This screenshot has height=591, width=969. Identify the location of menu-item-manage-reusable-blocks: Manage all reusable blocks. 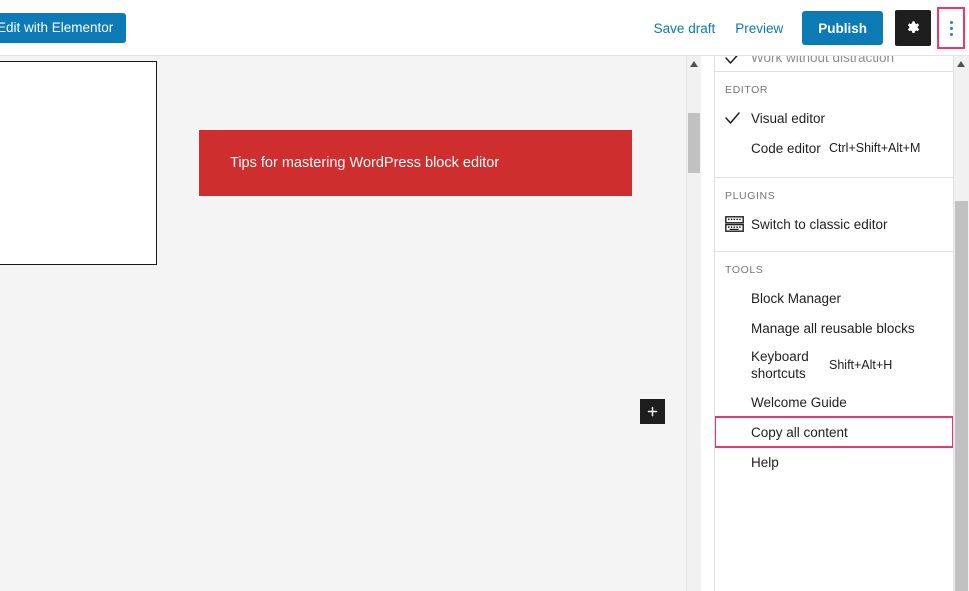
(834, 328).